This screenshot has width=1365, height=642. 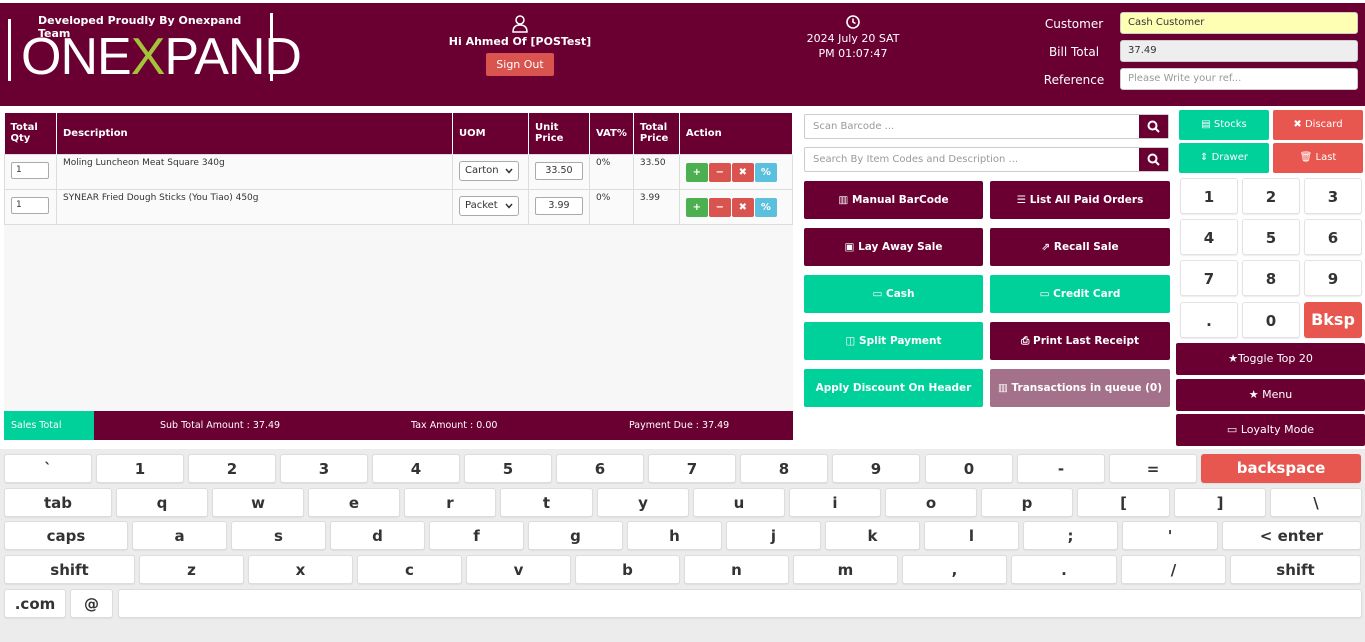 I want to click on enter-key: < enter, so click(x=1291, y=535).